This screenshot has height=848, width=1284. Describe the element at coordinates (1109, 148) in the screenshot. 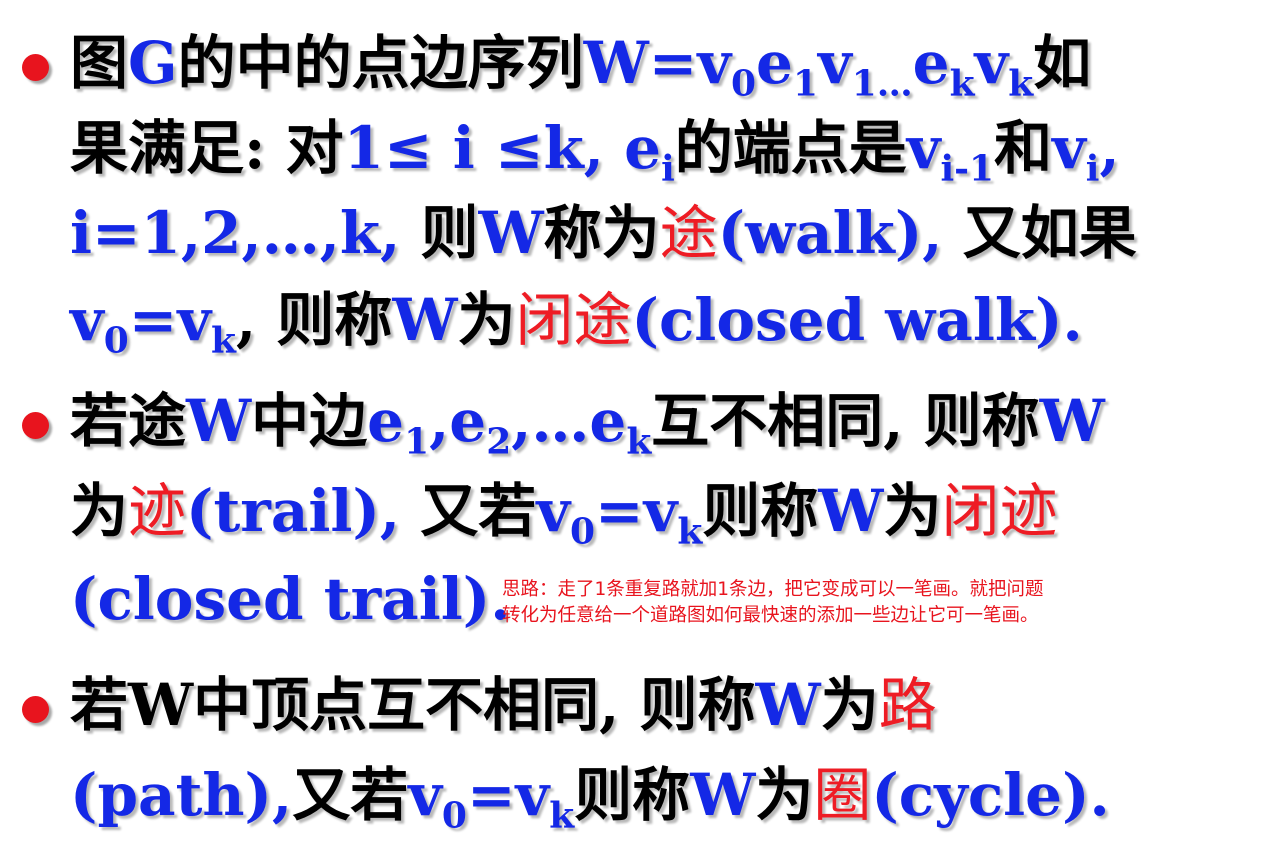

I see `math-text: ,` at that location.